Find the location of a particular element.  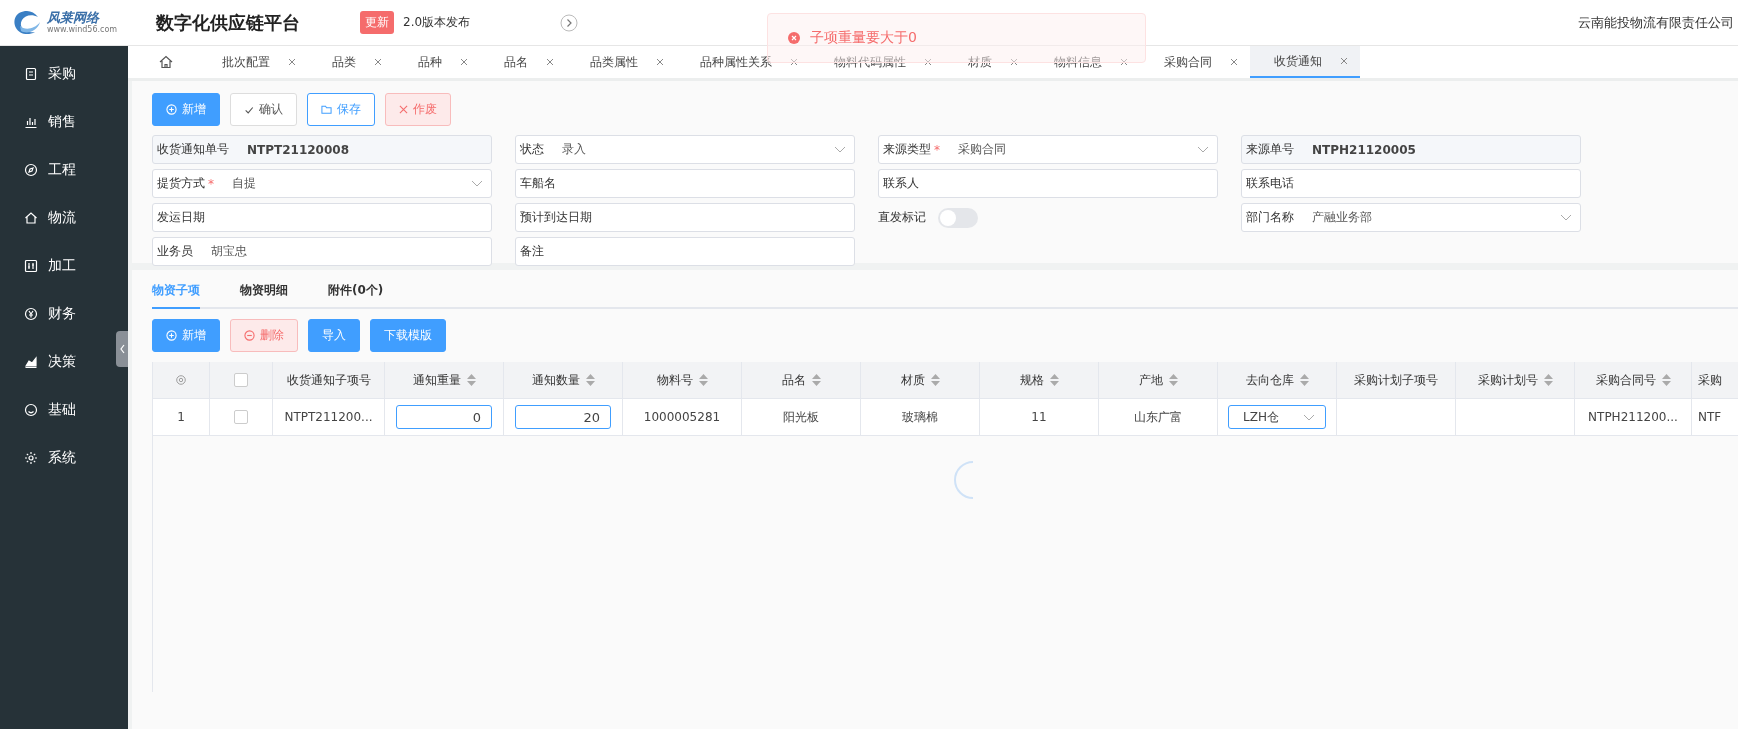

column-header: 收货通知子项号 is located at coordinates (329, 380).